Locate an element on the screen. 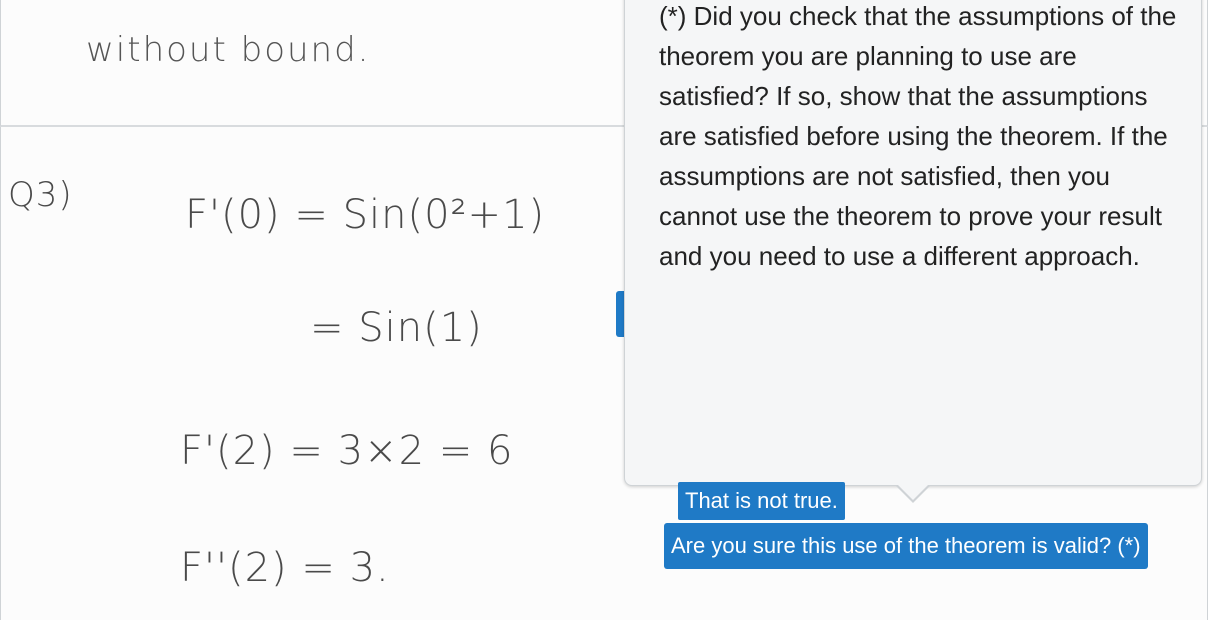 The width and height of the screenshot is (1208, 620). comment-chip-not-true: That is not true. is located at coordinates (761, 501).